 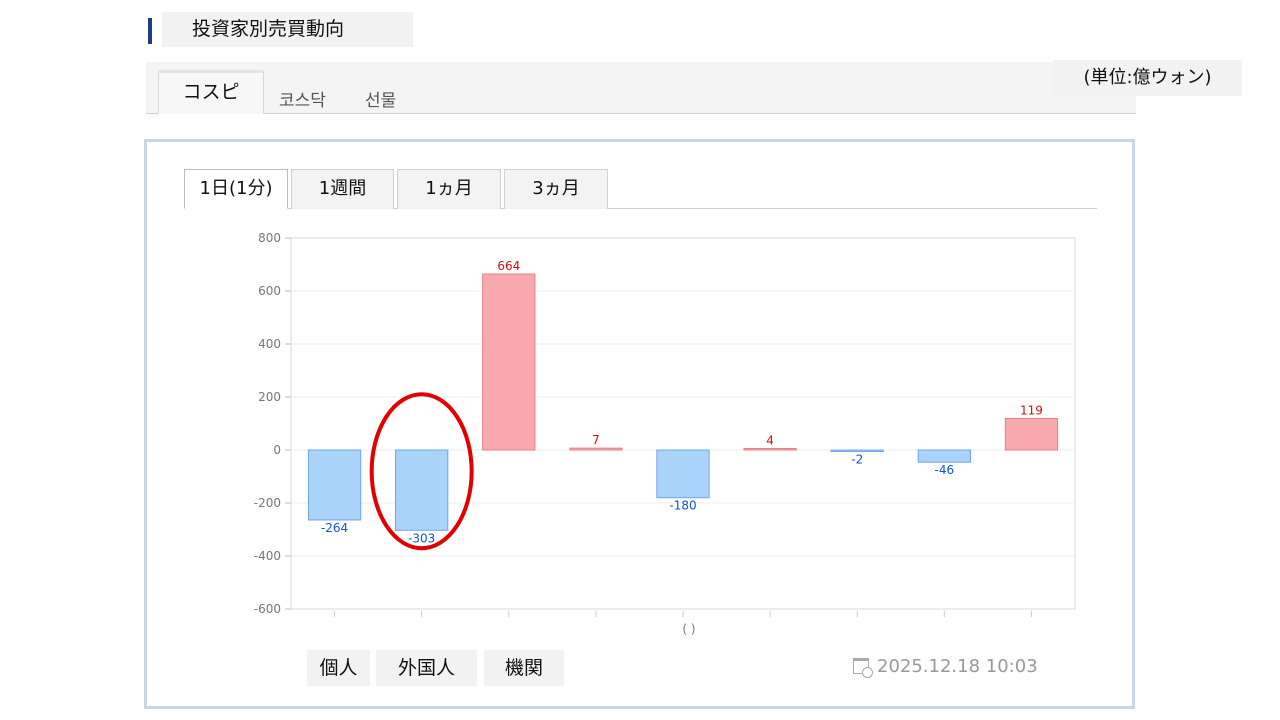 I want to click on bar-value-label: -264, so click(x=334, y=528).